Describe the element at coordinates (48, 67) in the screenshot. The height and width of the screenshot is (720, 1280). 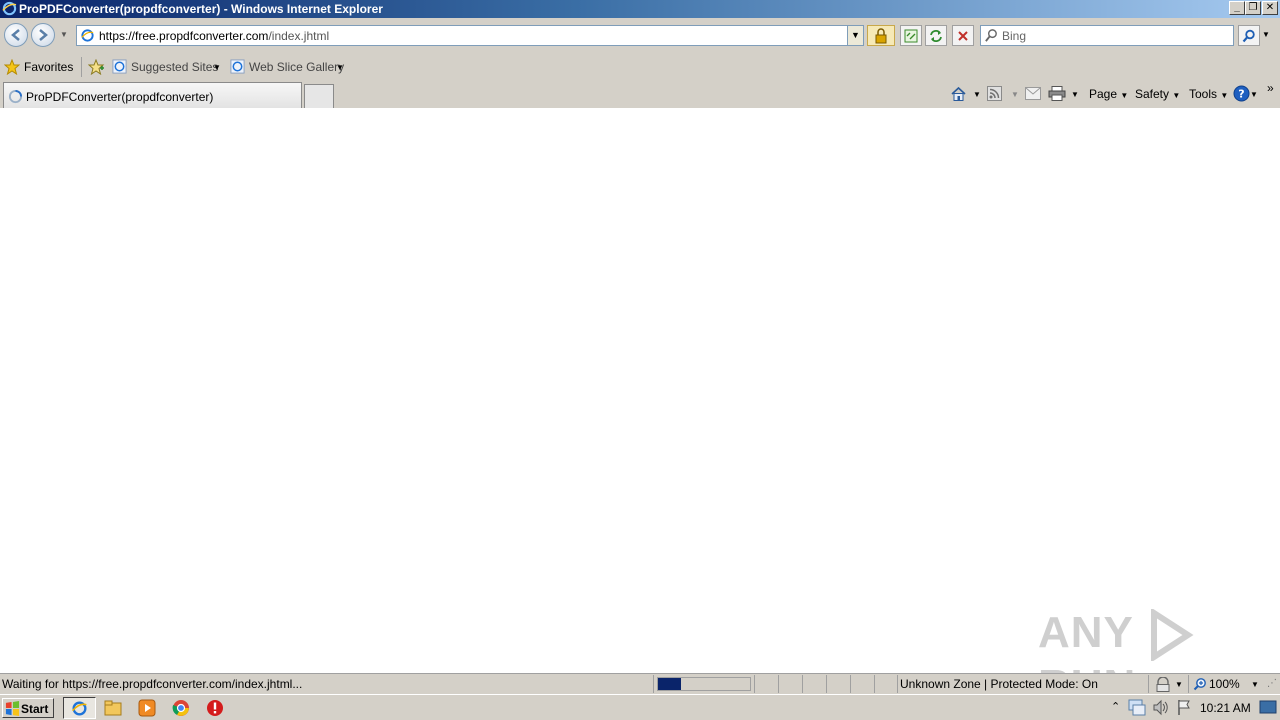
I see `favorites-button: Favorites` at that location.